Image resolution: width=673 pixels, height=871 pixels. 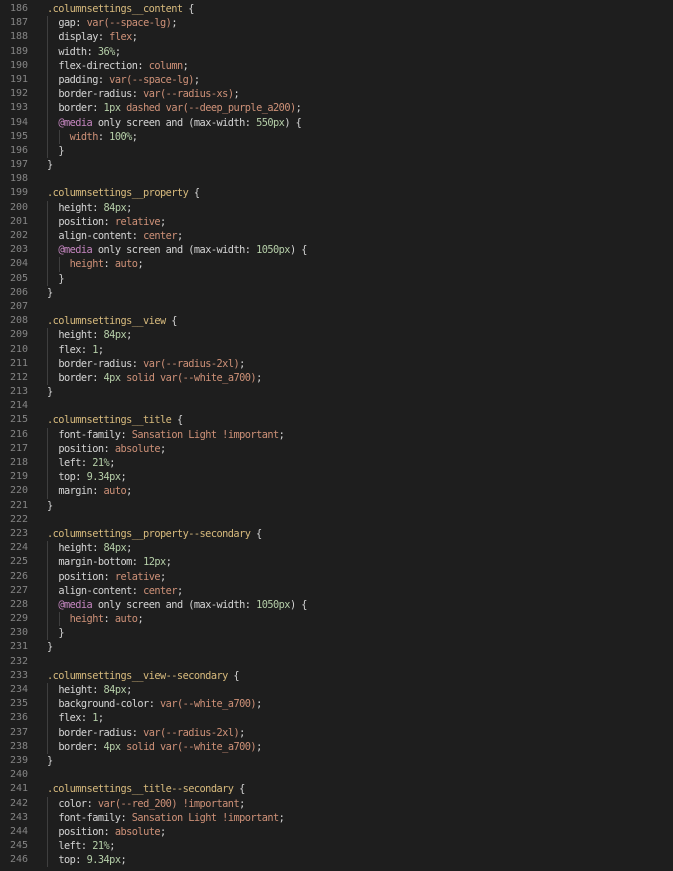 I want to click on code-line: 220 margin: auto;, so click(x=336, y=491).